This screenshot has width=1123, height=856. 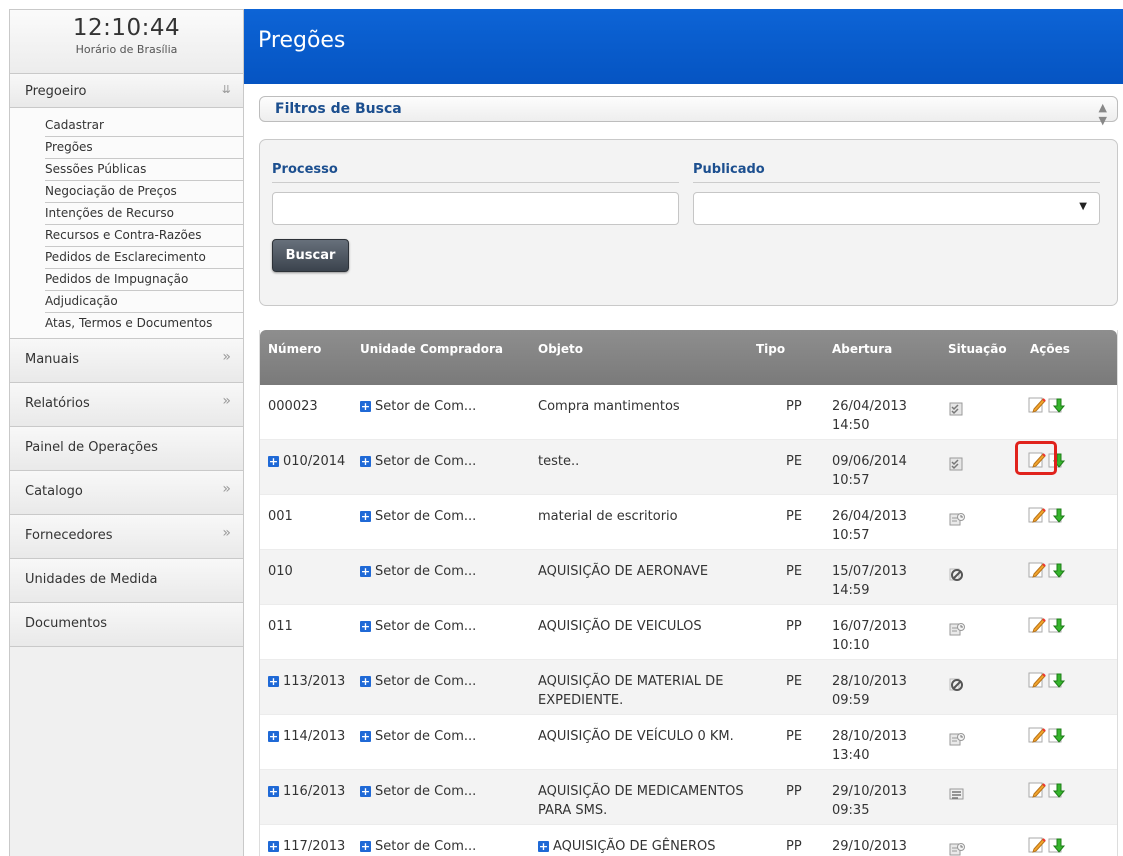 I want to click on menu-pregoeiro: Pregoeiro ⇊, so click(x=126, y=91).